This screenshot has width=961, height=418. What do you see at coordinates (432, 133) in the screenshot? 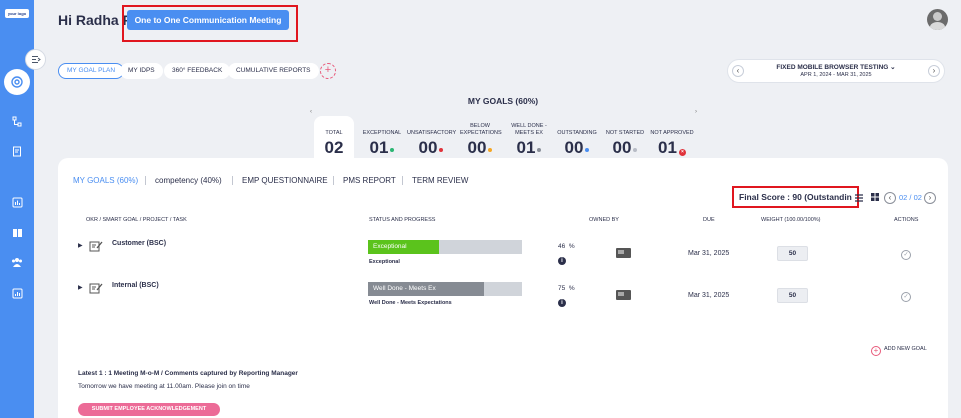
I see `counter-label: UNSATISFACTORY` at bounding box center [432, 133].